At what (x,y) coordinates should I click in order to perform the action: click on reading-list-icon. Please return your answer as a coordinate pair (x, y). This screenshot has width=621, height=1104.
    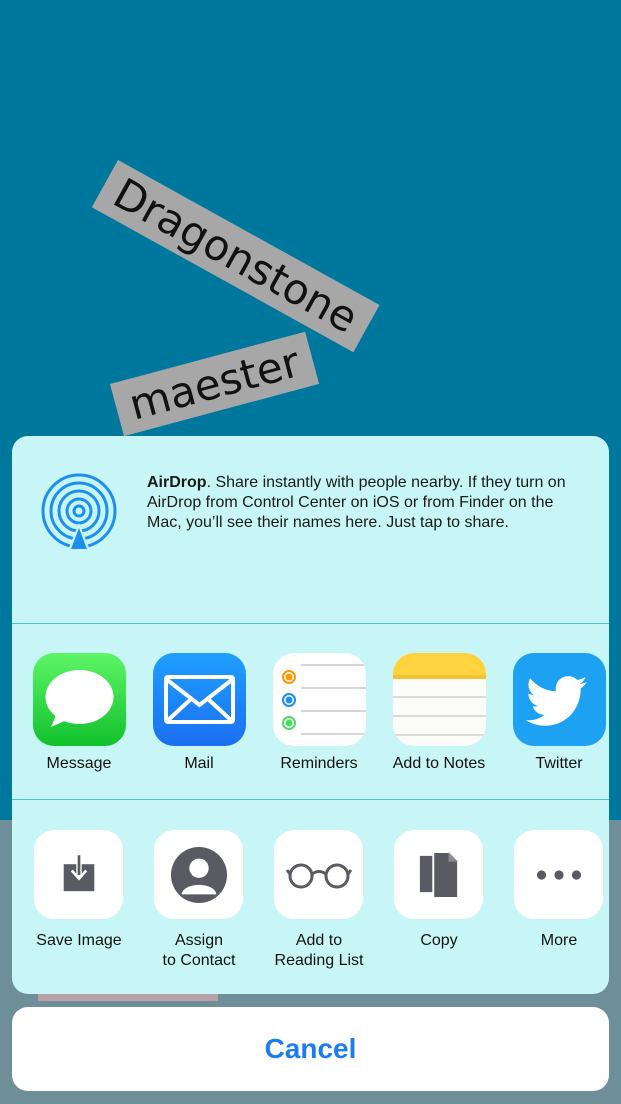
    Looking at the image, I should click on (318, 874).